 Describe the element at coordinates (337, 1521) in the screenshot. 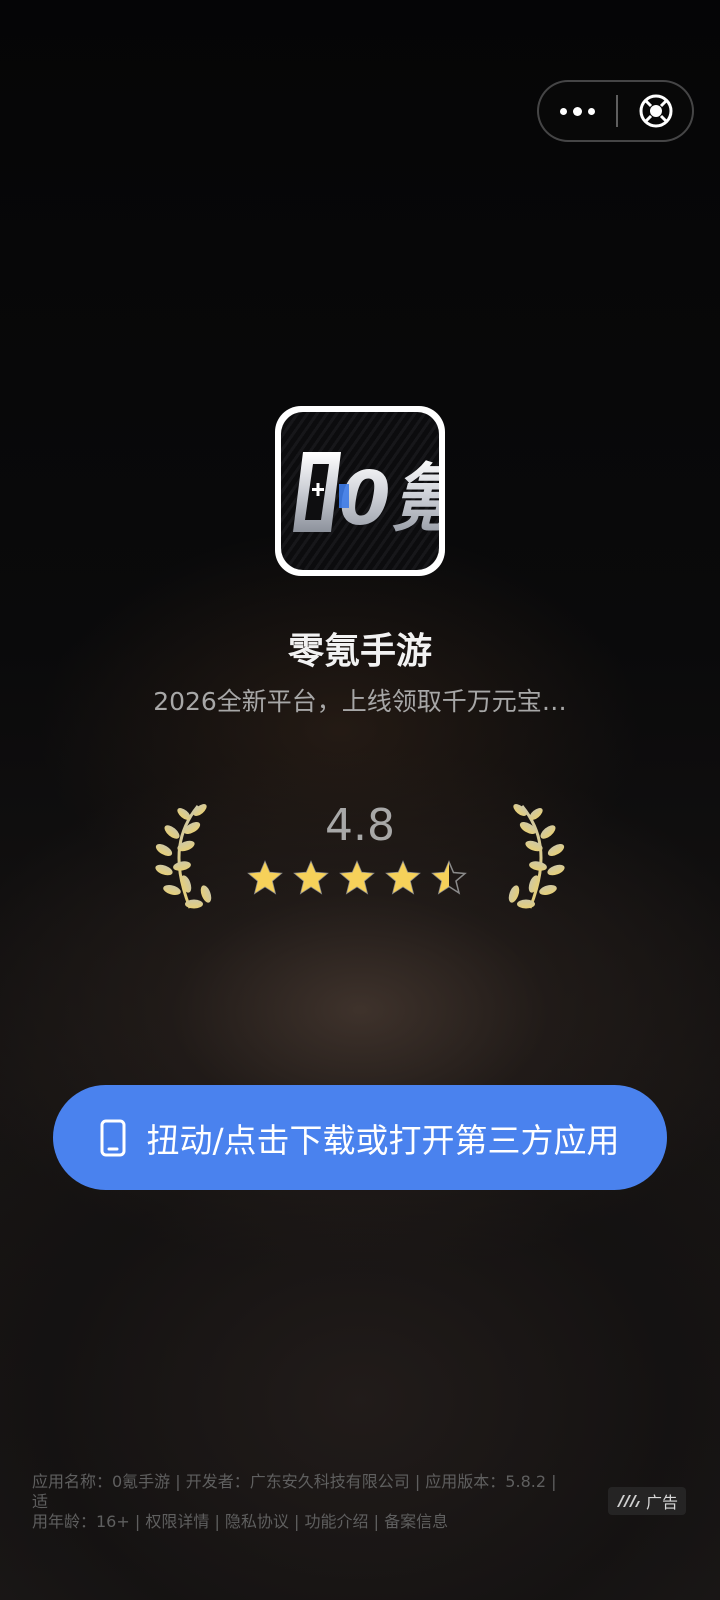

I see `feature-intro-link: 功能介绍` at that location.